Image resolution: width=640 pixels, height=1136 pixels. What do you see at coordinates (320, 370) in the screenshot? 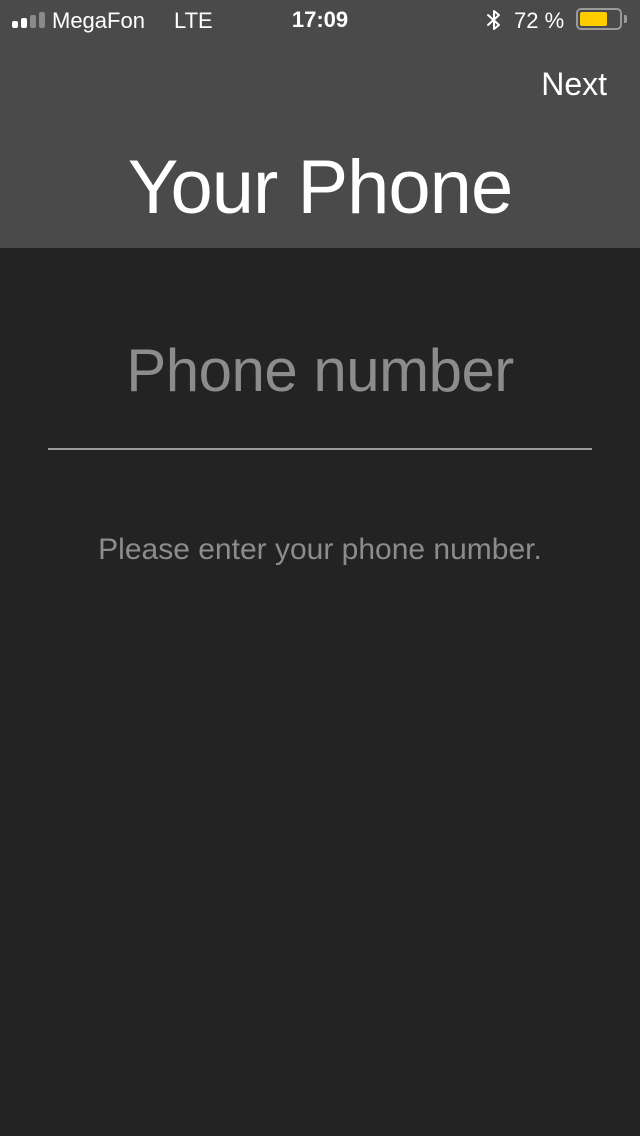
I see `phone-number-input` at bounding box center [320, 370].